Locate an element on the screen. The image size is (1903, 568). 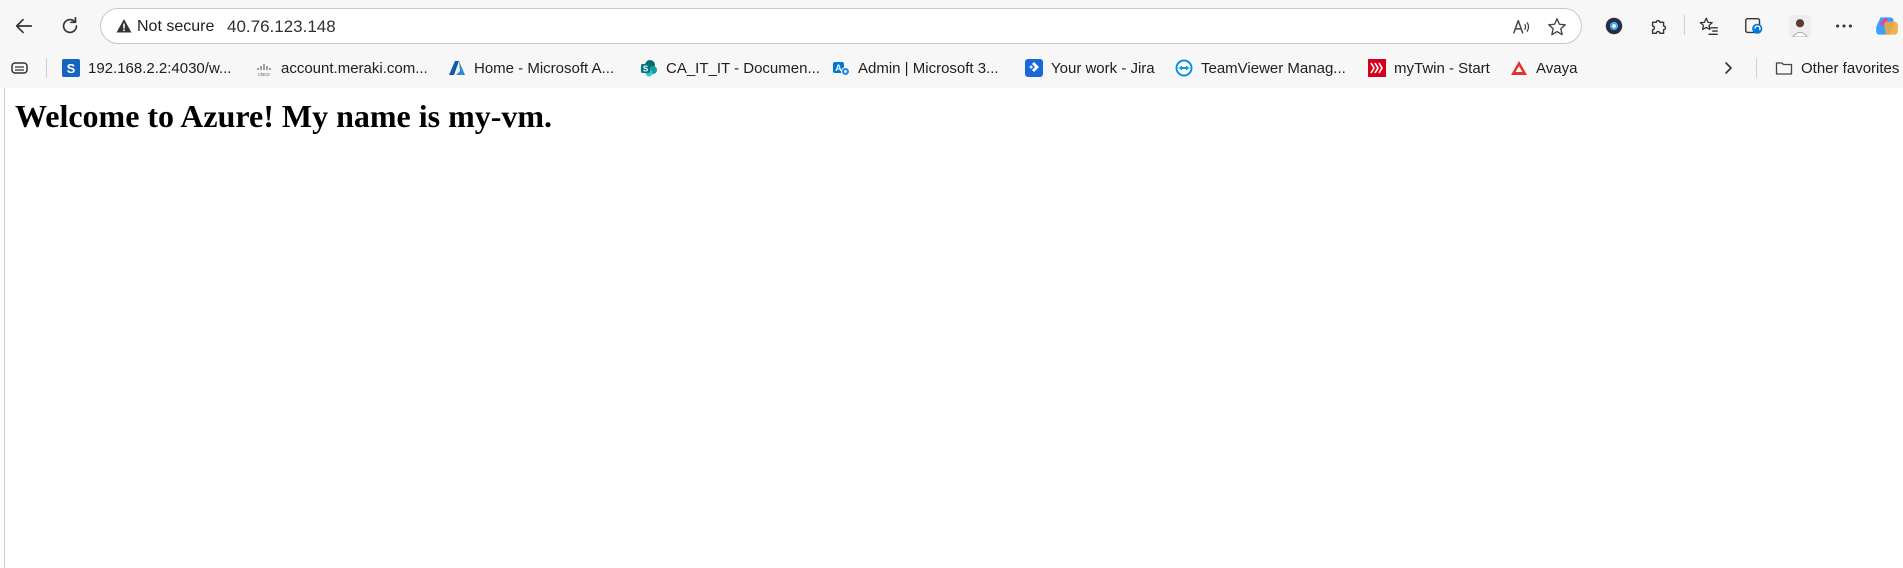
s-square-icon: S is located at coordinates (71, 68).